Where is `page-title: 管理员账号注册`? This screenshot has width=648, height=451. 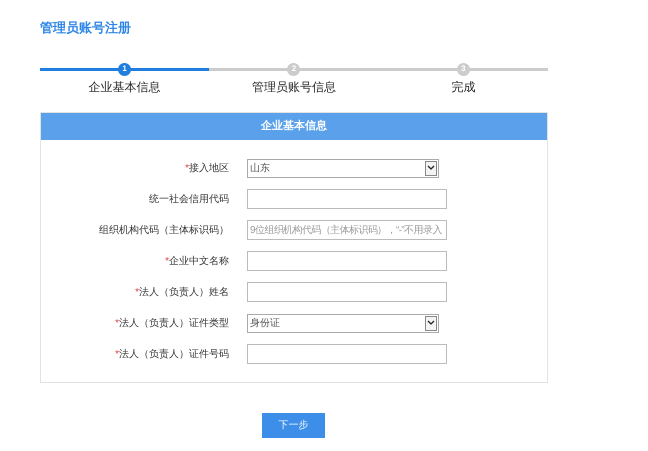 page-title: 管理员账号注册 is located at coordinates (86, 28).